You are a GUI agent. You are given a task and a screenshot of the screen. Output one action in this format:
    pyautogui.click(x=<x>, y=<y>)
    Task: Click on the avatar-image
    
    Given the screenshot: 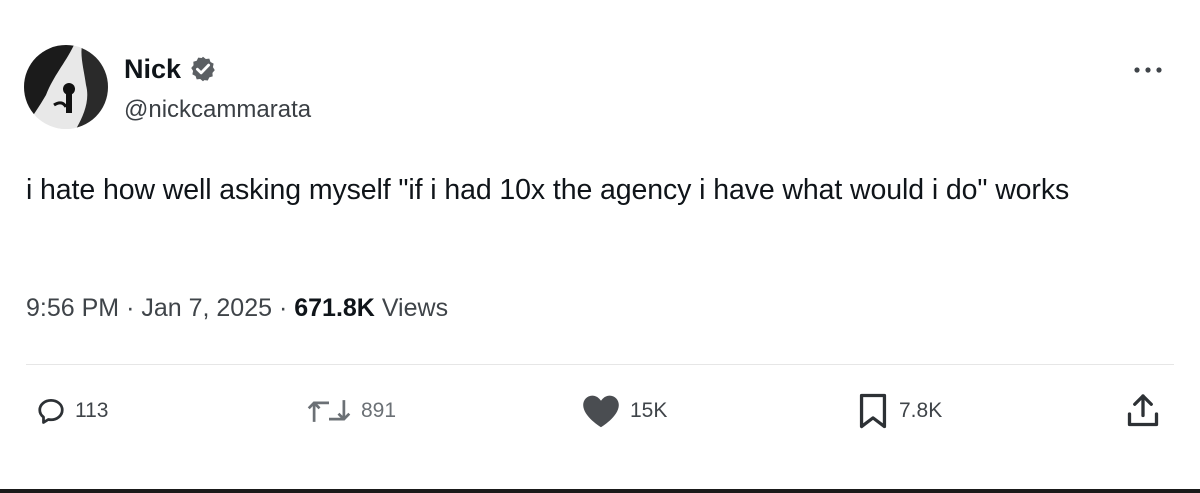 What is the action you would take?
    pyautogui.click(x=66, y=87)
    